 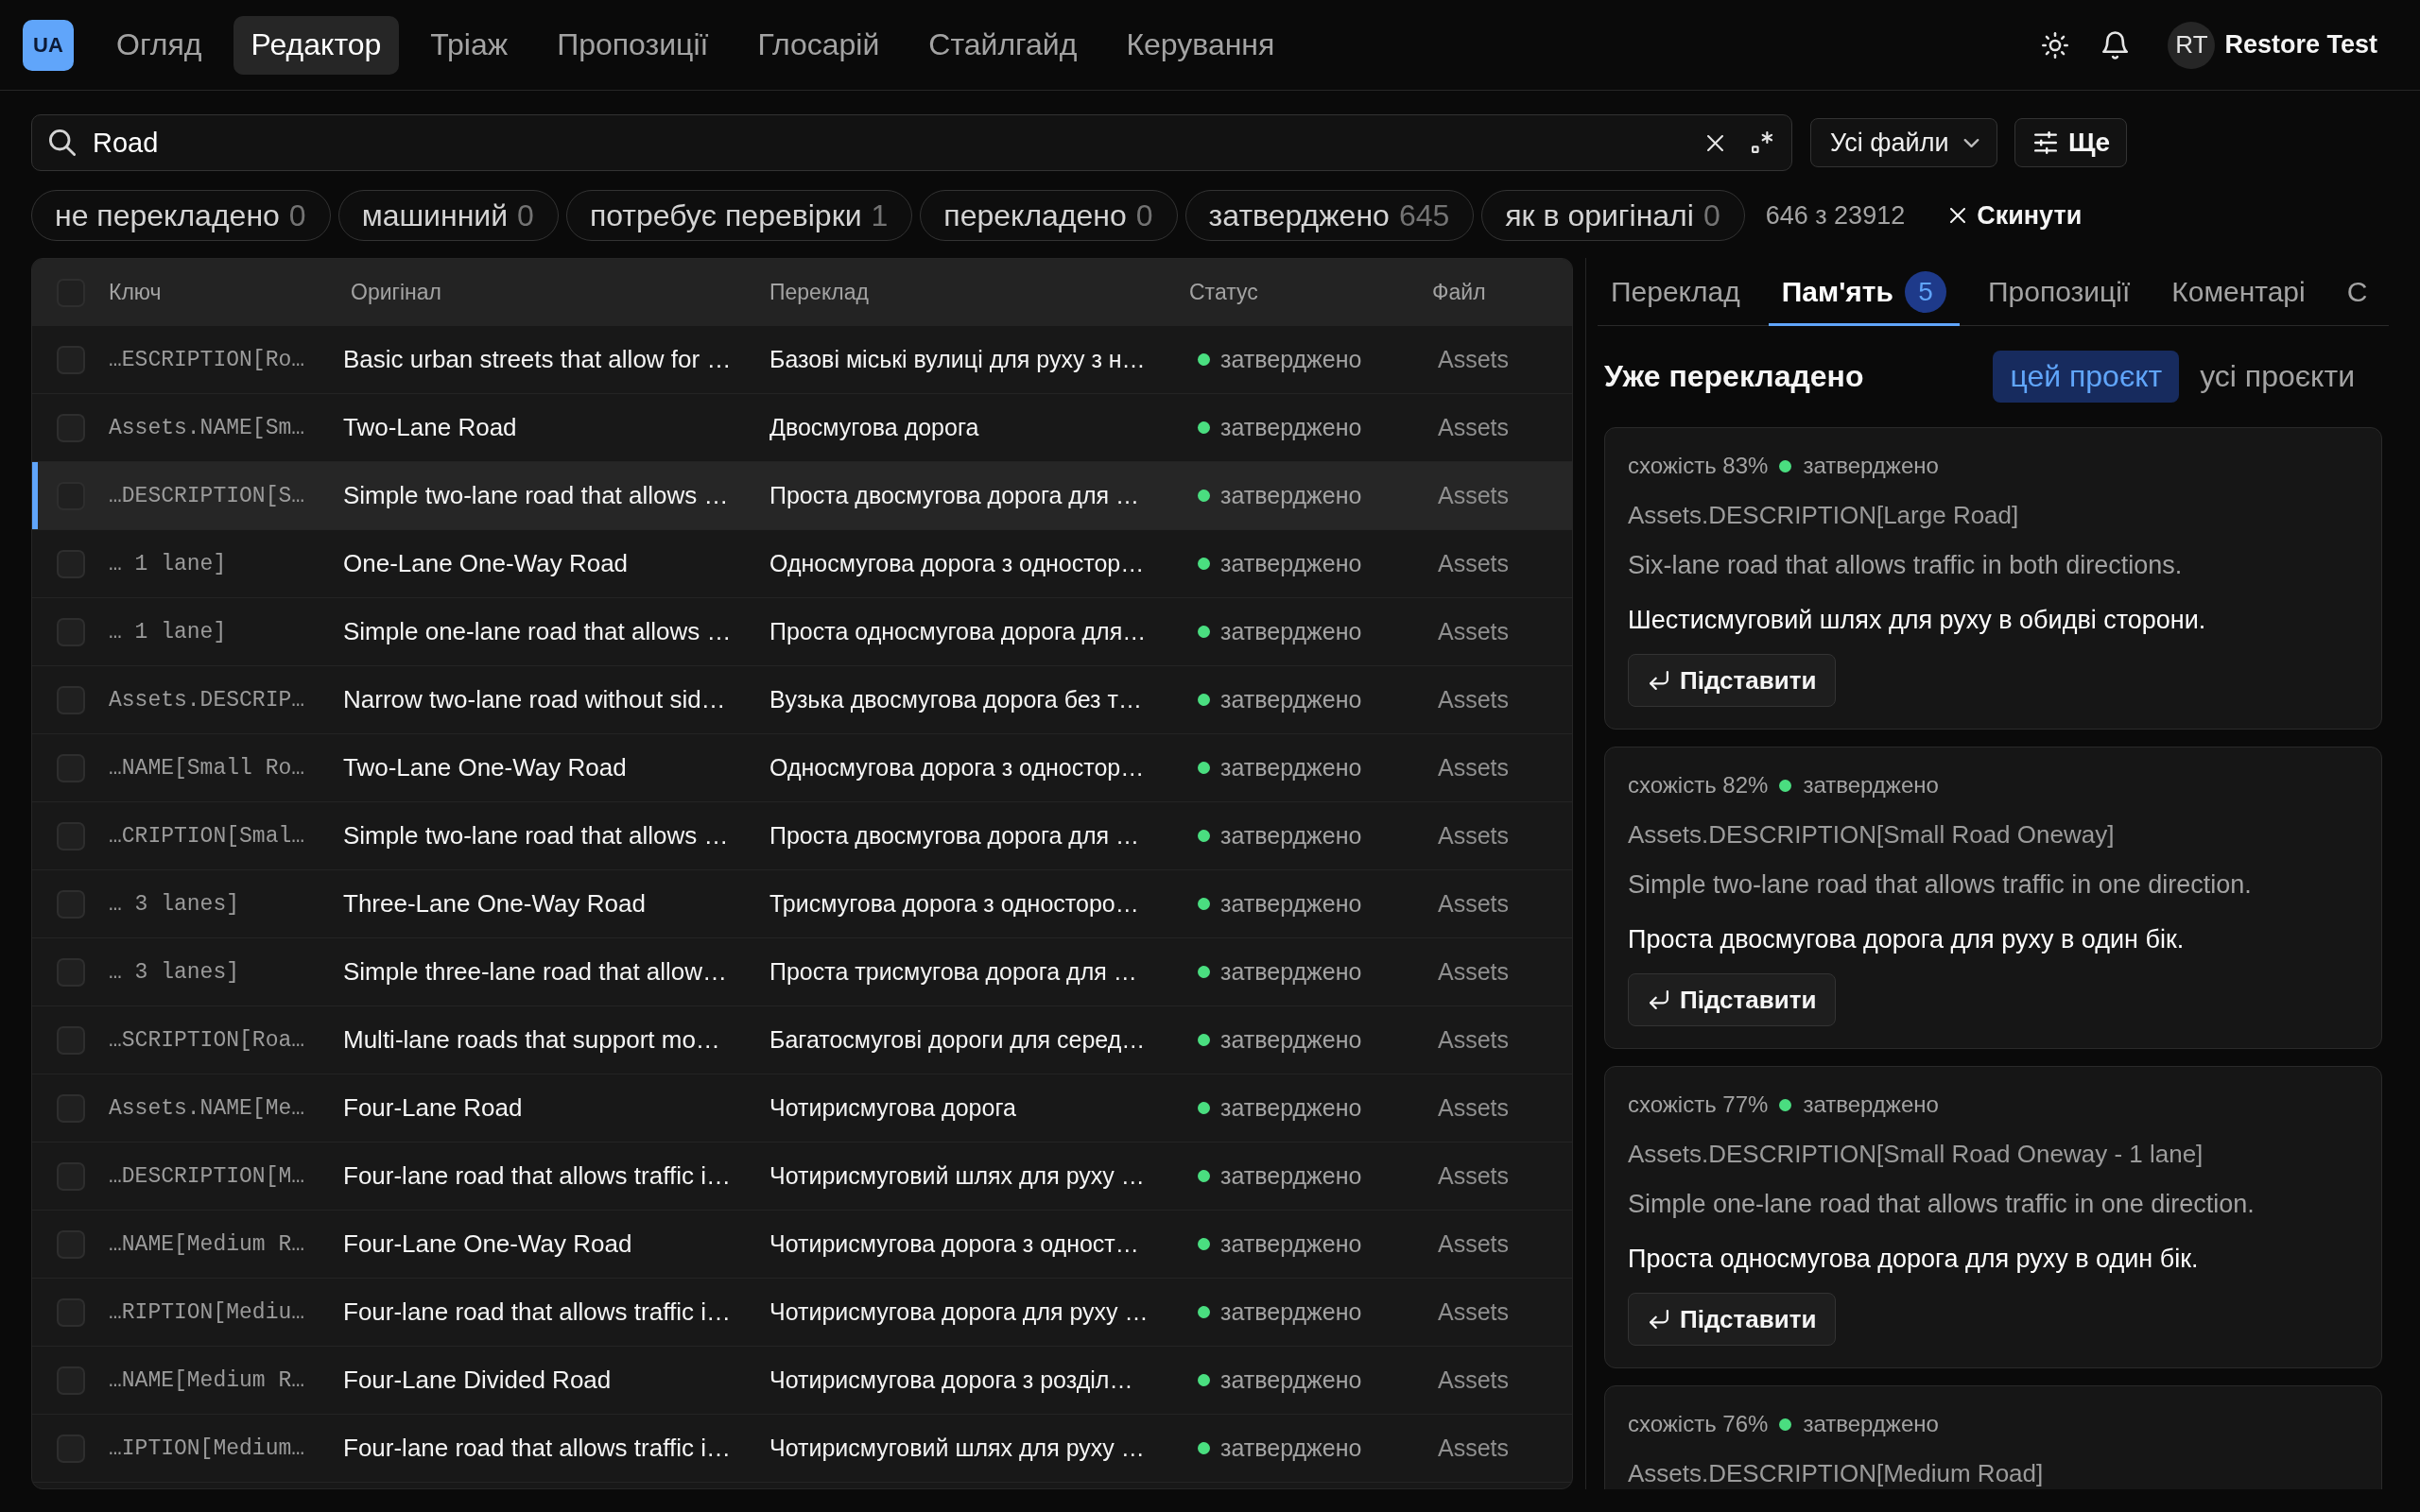 I want to click on translation-text: Проста двосмугова дорога для руху в один бік., so click(x=1907, y=939).